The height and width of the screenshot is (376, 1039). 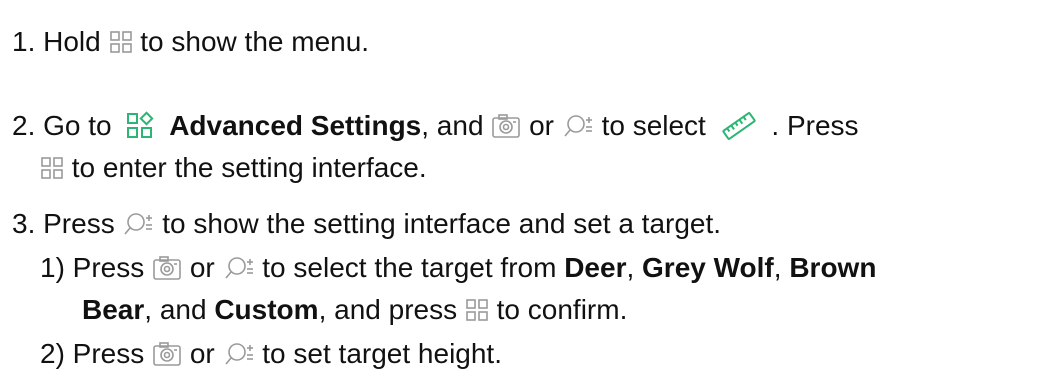 I want to click on step-2-prefix: 2. Go to, so click(x=62, y=125).